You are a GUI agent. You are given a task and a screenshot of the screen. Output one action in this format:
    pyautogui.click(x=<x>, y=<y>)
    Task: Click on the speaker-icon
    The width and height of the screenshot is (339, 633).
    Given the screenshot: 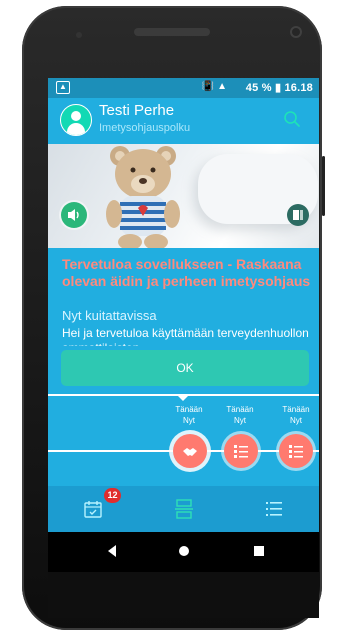 What is the action you would take?
    pyautogui.click(x=73, y=215)
    